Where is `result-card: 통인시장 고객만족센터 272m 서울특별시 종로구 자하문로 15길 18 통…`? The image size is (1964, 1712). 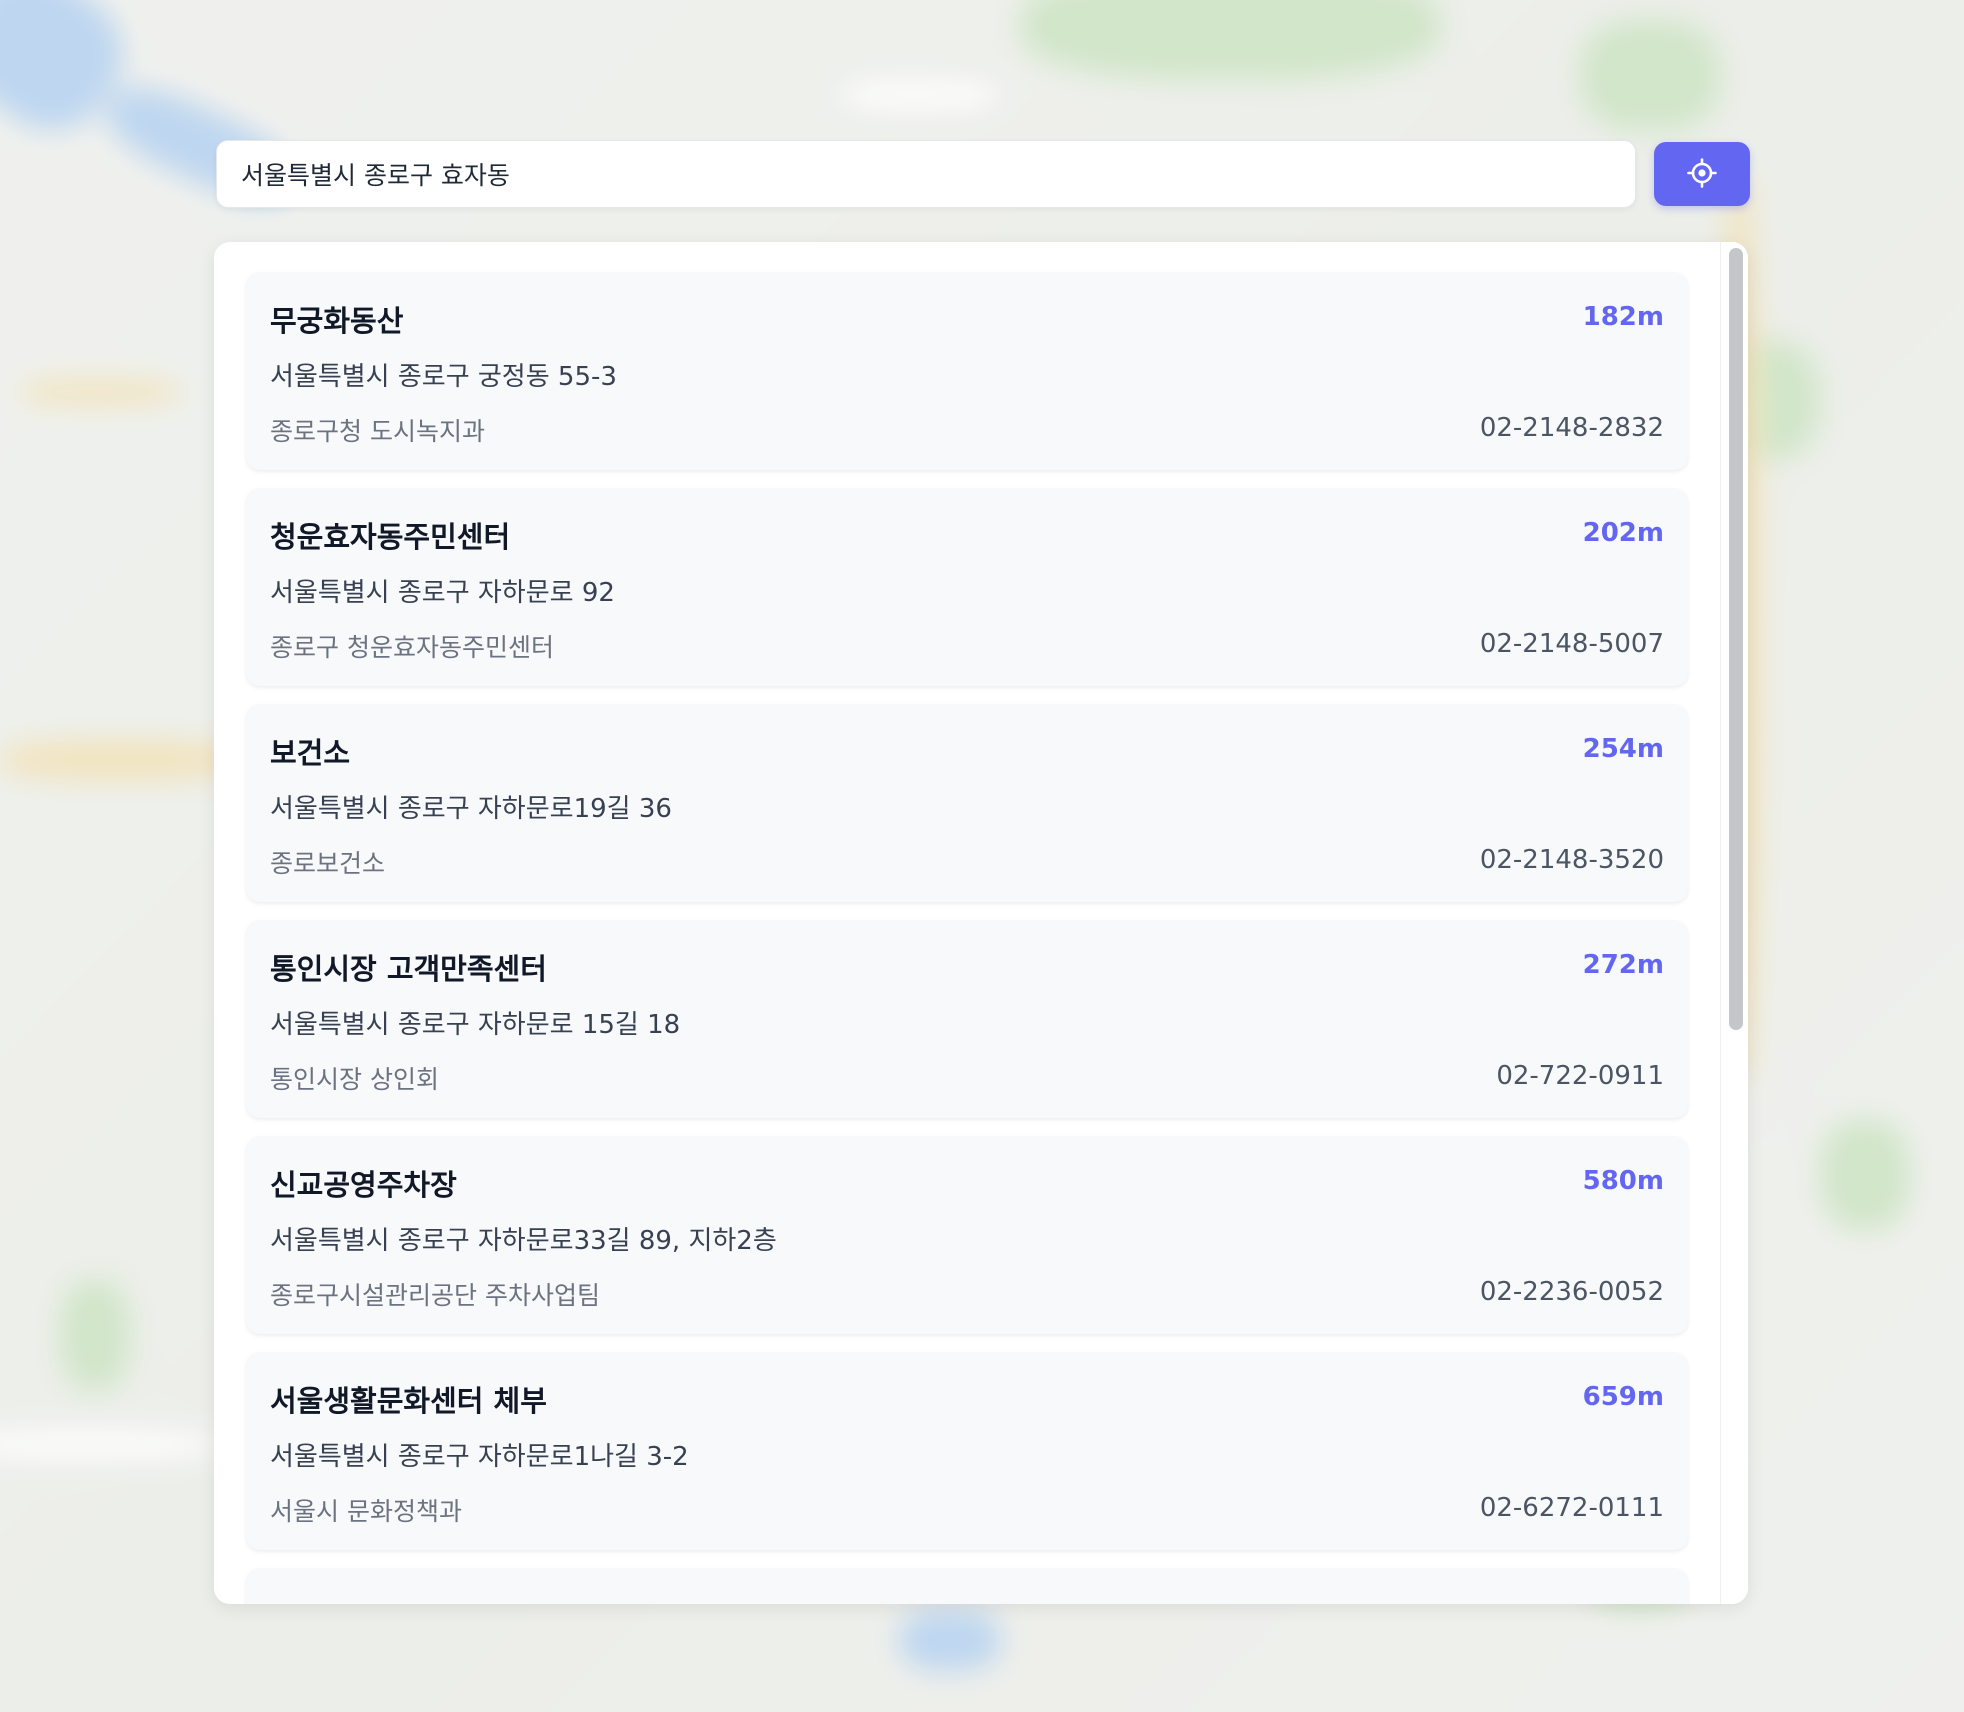
result-card: 통인시장 고객만족센터 272m 서울특별시 종로구 자하문로 15길 18 통… is located at coordinates (967, 1019).